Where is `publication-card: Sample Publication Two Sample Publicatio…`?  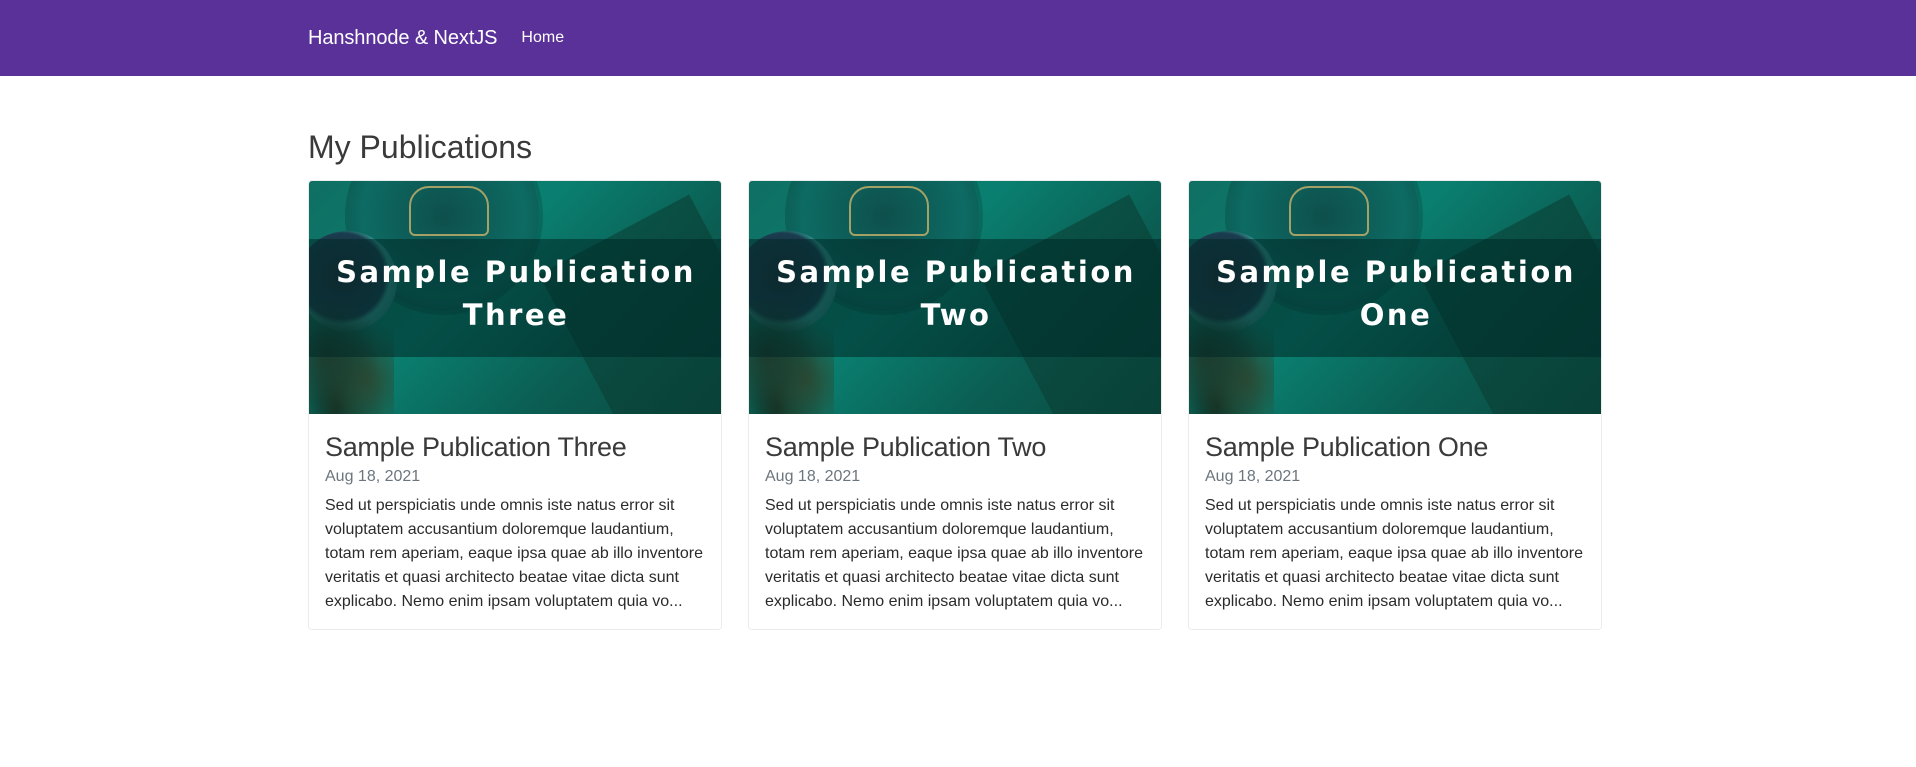
publication-card: Sample Publication Two Sample Publicatio… is located at coordinates (955, 405).